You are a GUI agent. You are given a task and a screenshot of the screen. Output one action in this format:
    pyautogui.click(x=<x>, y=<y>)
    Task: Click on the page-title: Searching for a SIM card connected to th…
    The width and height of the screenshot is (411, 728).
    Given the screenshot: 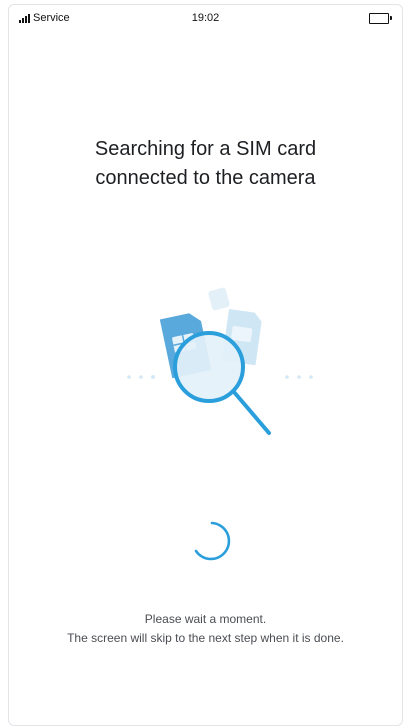 What is the action you would take?
    pyautogui.click(x=205, y=164)
    